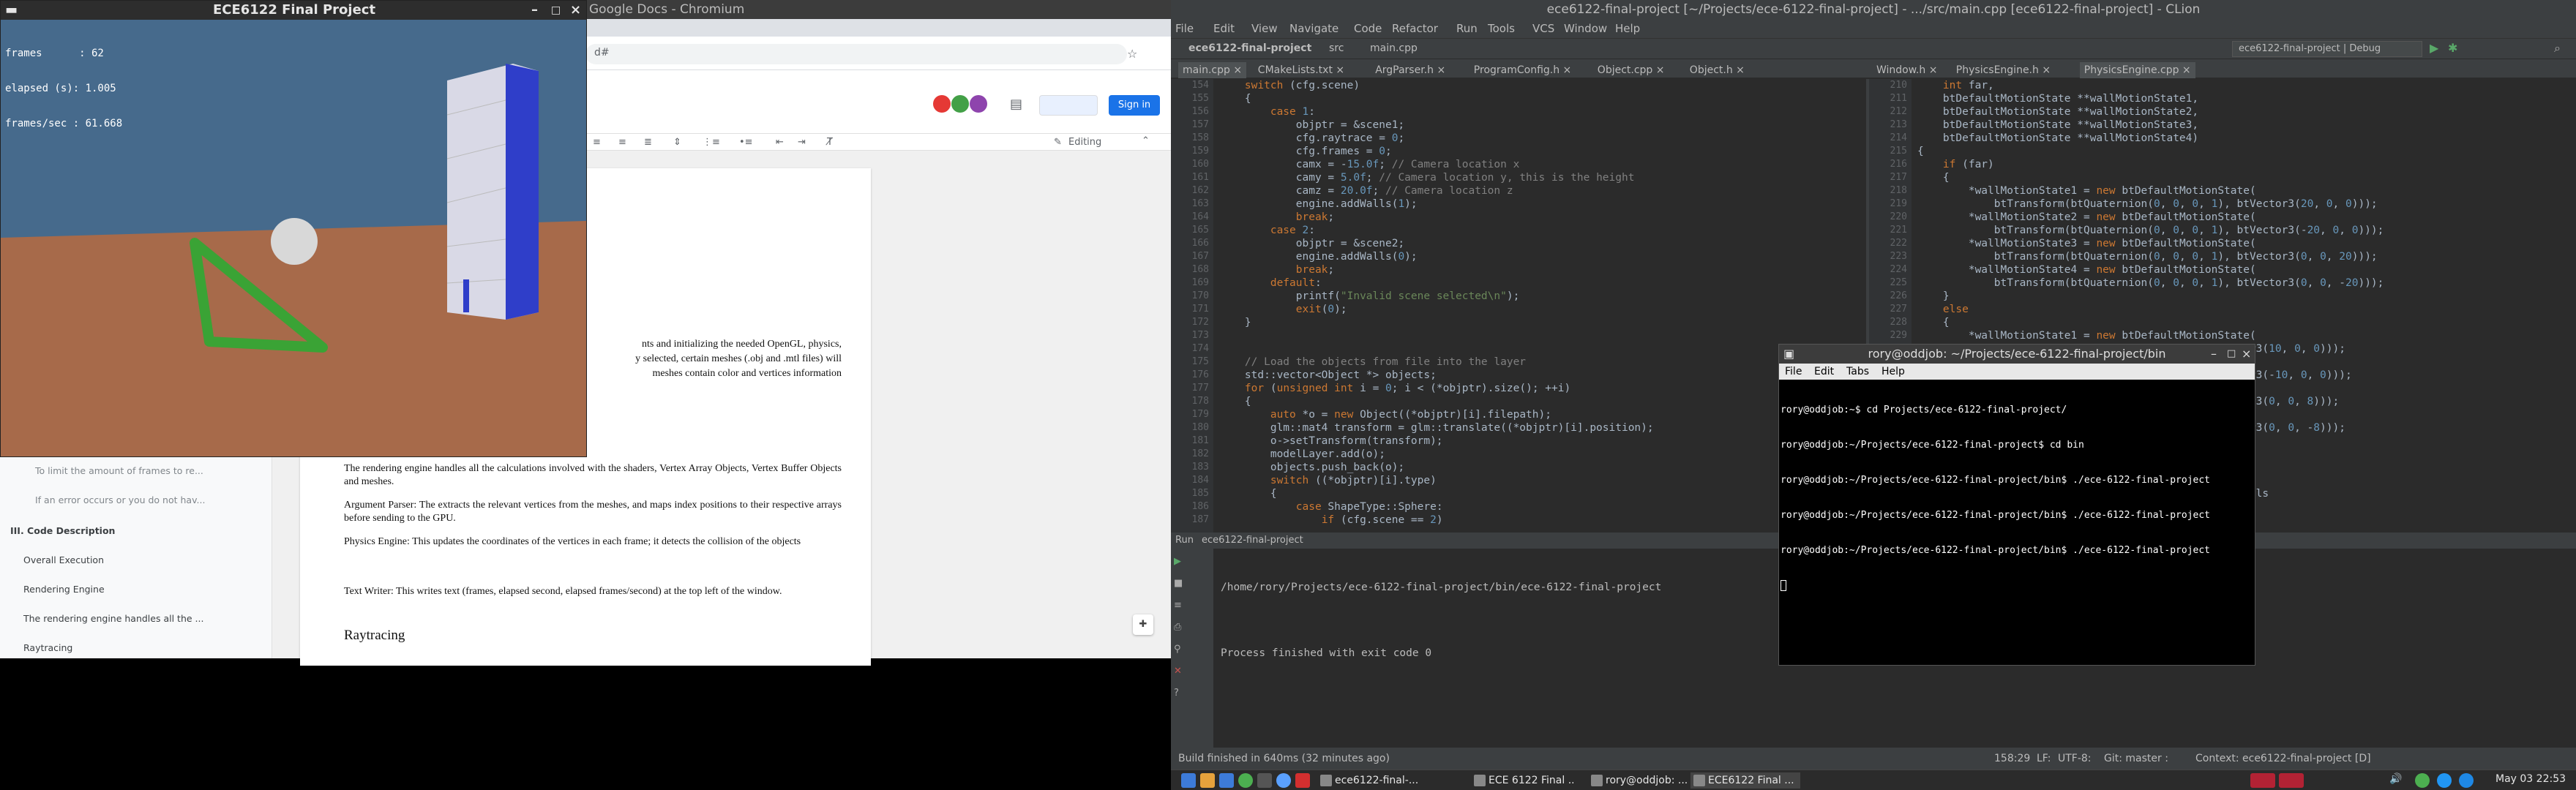  What do you see at coordinates (2243, 309) in the screenshot?
I see `code-line: else` at bounding box center [2243, 309].